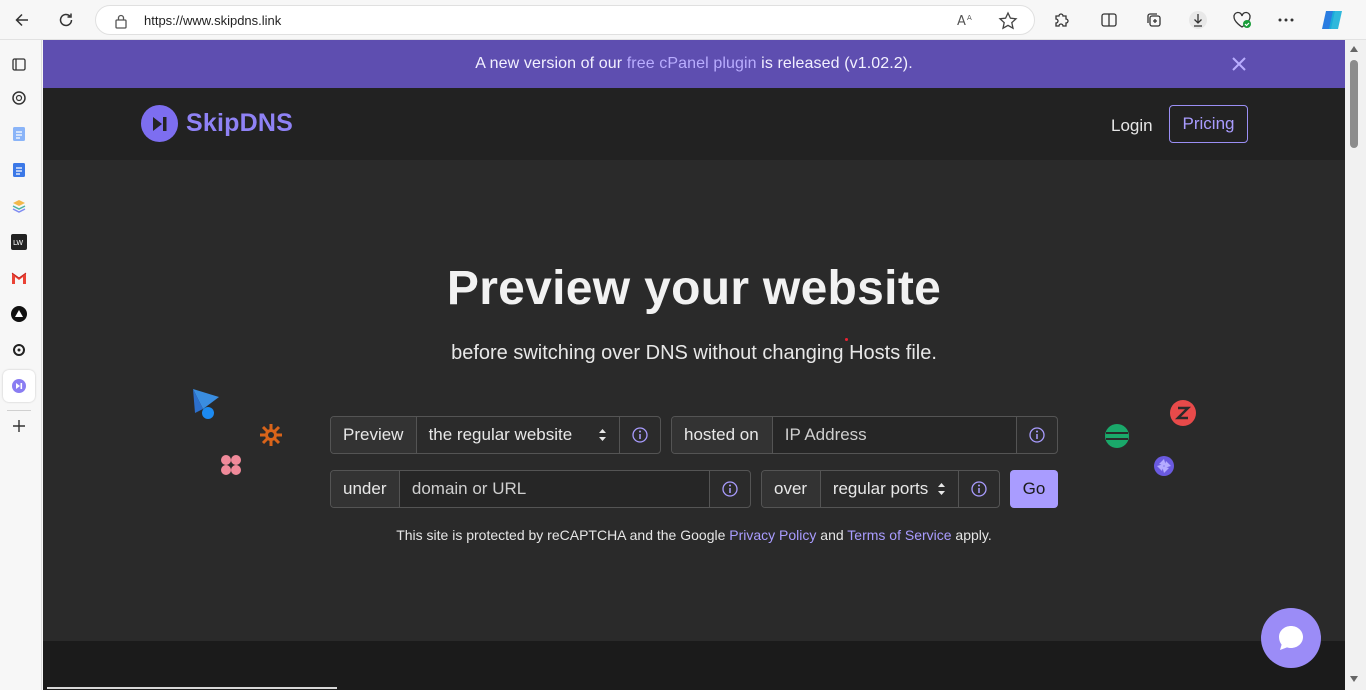 This screenshot has width=1366, height=690. What do you see at coordinates (565, 20) in the screenshot?
I see `address-bar: https://www.skipdns.link AA` at bounding box center [565, 20].